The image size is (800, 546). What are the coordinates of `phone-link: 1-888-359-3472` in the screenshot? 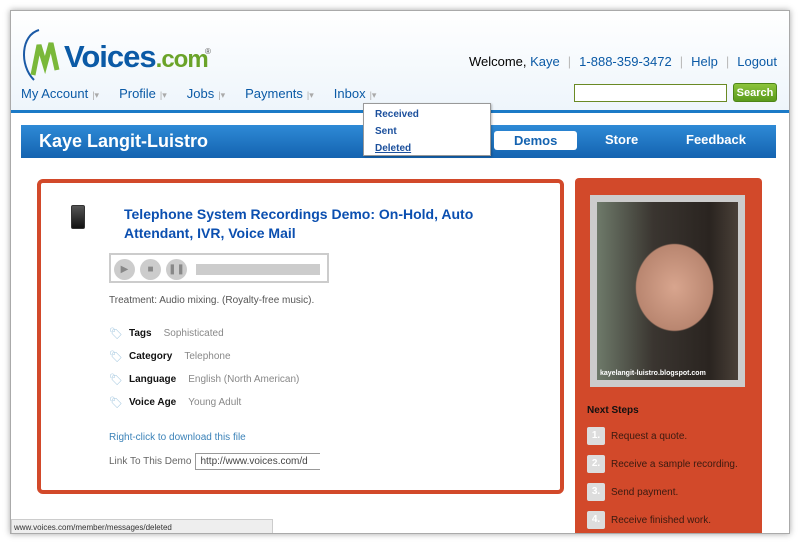 It's located at (625, 61).